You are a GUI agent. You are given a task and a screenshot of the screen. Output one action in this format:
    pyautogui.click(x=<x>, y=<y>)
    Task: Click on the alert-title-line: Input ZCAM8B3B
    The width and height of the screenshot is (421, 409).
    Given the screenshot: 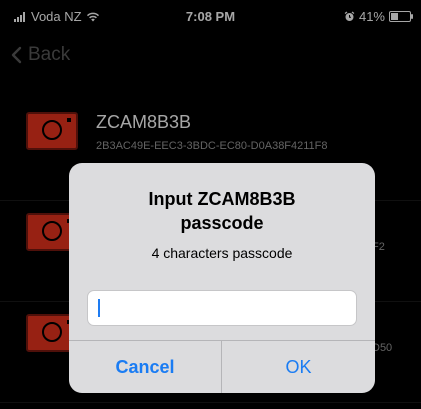 What is the action you would take?
    pyautogui.click(x=222, y=199)
    